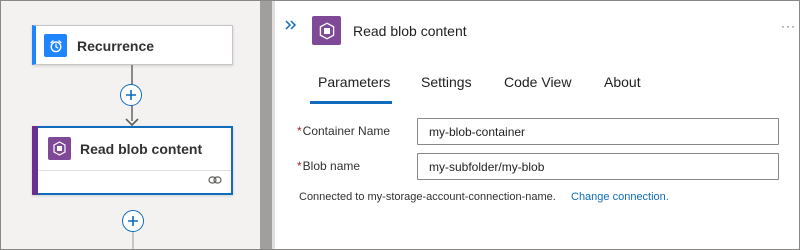 Image resolution: width=800 pixels, height=250 pixels. What do you see at coordinates (116, 46) in the screenshot?
I see `recurrence-card-title: Recurrence` at bounding box center [116, 46].